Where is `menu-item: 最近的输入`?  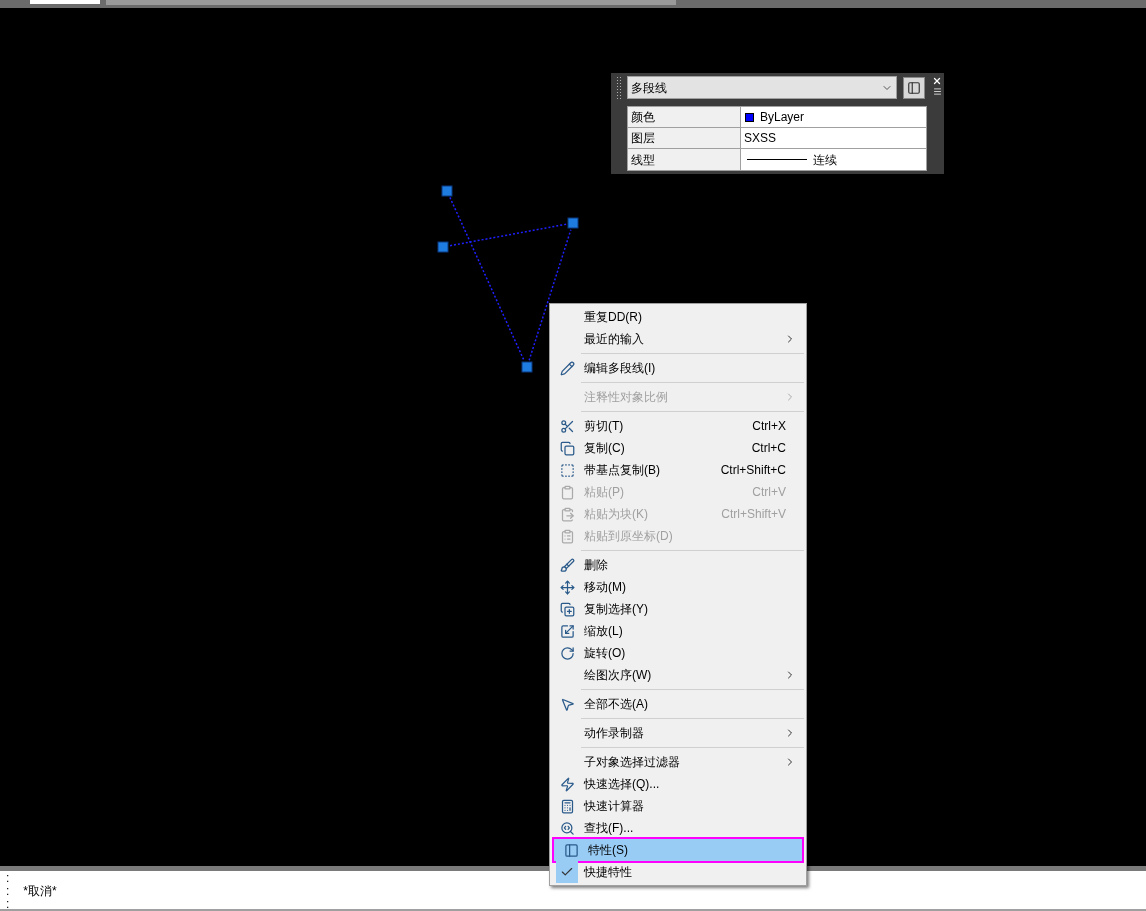
menu-item: 最近的输入 is located at coordinates (678, 339).